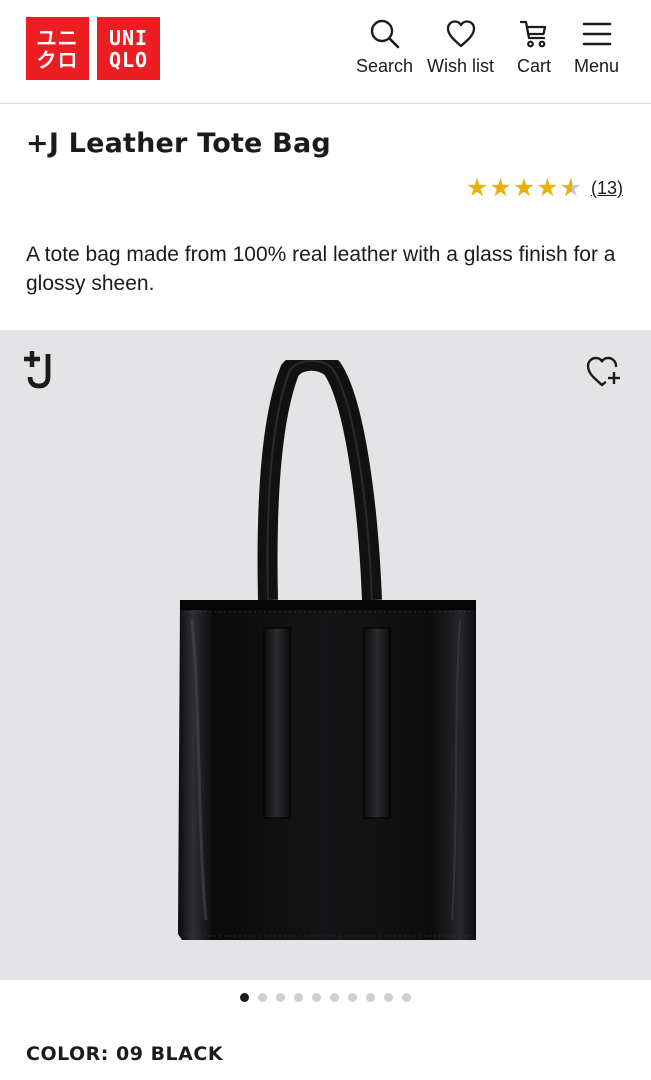  Describe the element at coordinates (596, 34) in the screenshot. I see `menu-icon` at that location.